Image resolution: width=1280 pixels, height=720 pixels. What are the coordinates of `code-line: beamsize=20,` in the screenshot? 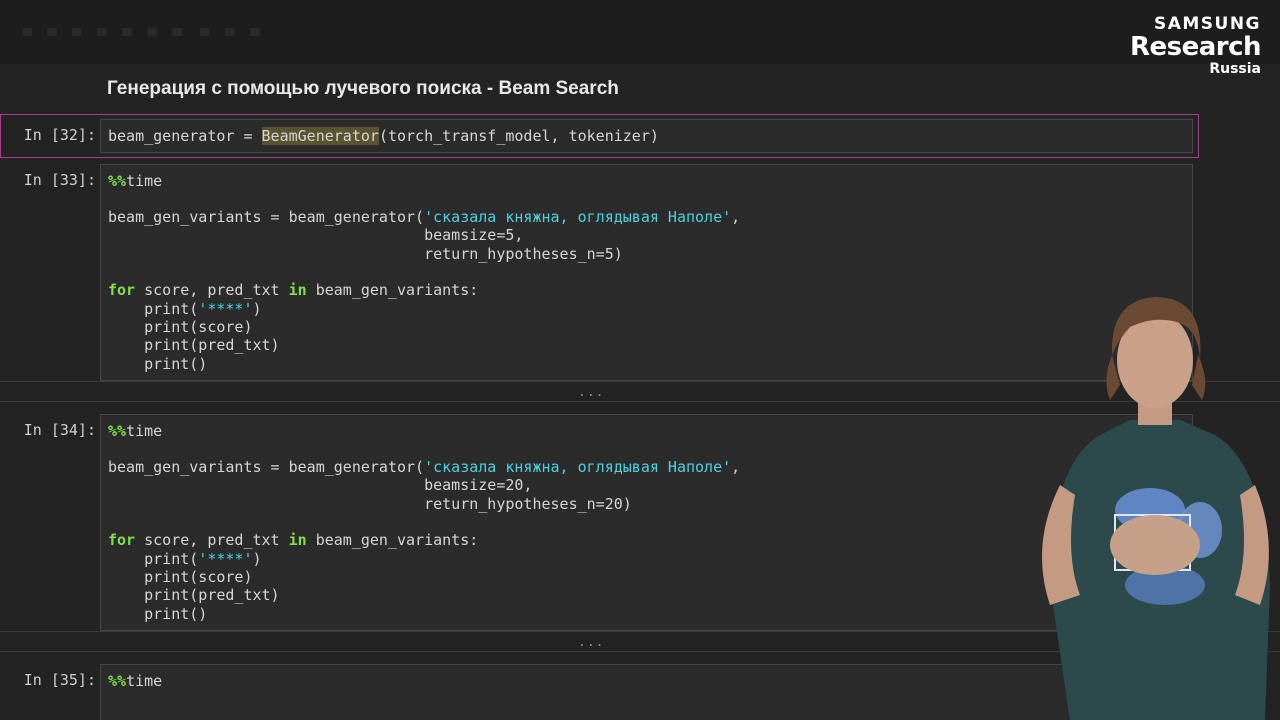 It's located at (320, 485).